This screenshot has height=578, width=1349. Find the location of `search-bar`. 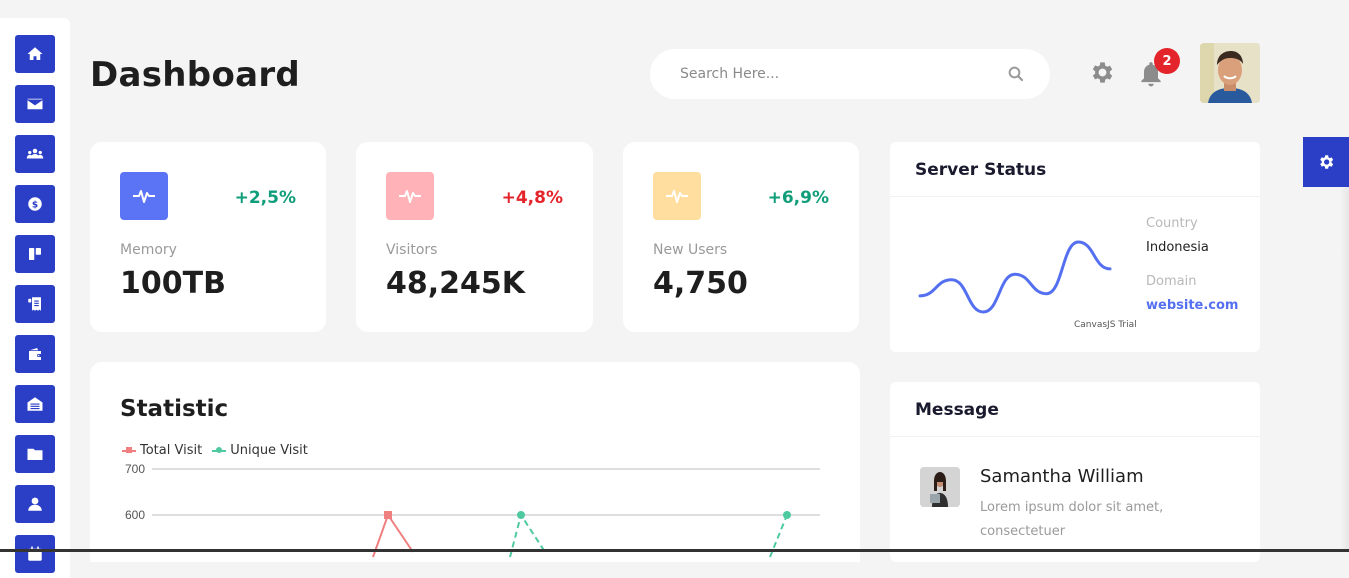

search-bar is located at coordinates (850, 74).